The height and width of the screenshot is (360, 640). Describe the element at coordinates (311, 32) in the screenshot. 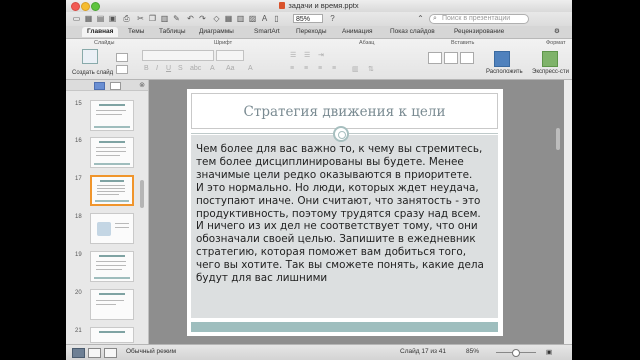

I see `tab-transitions: Переходы` at that location.